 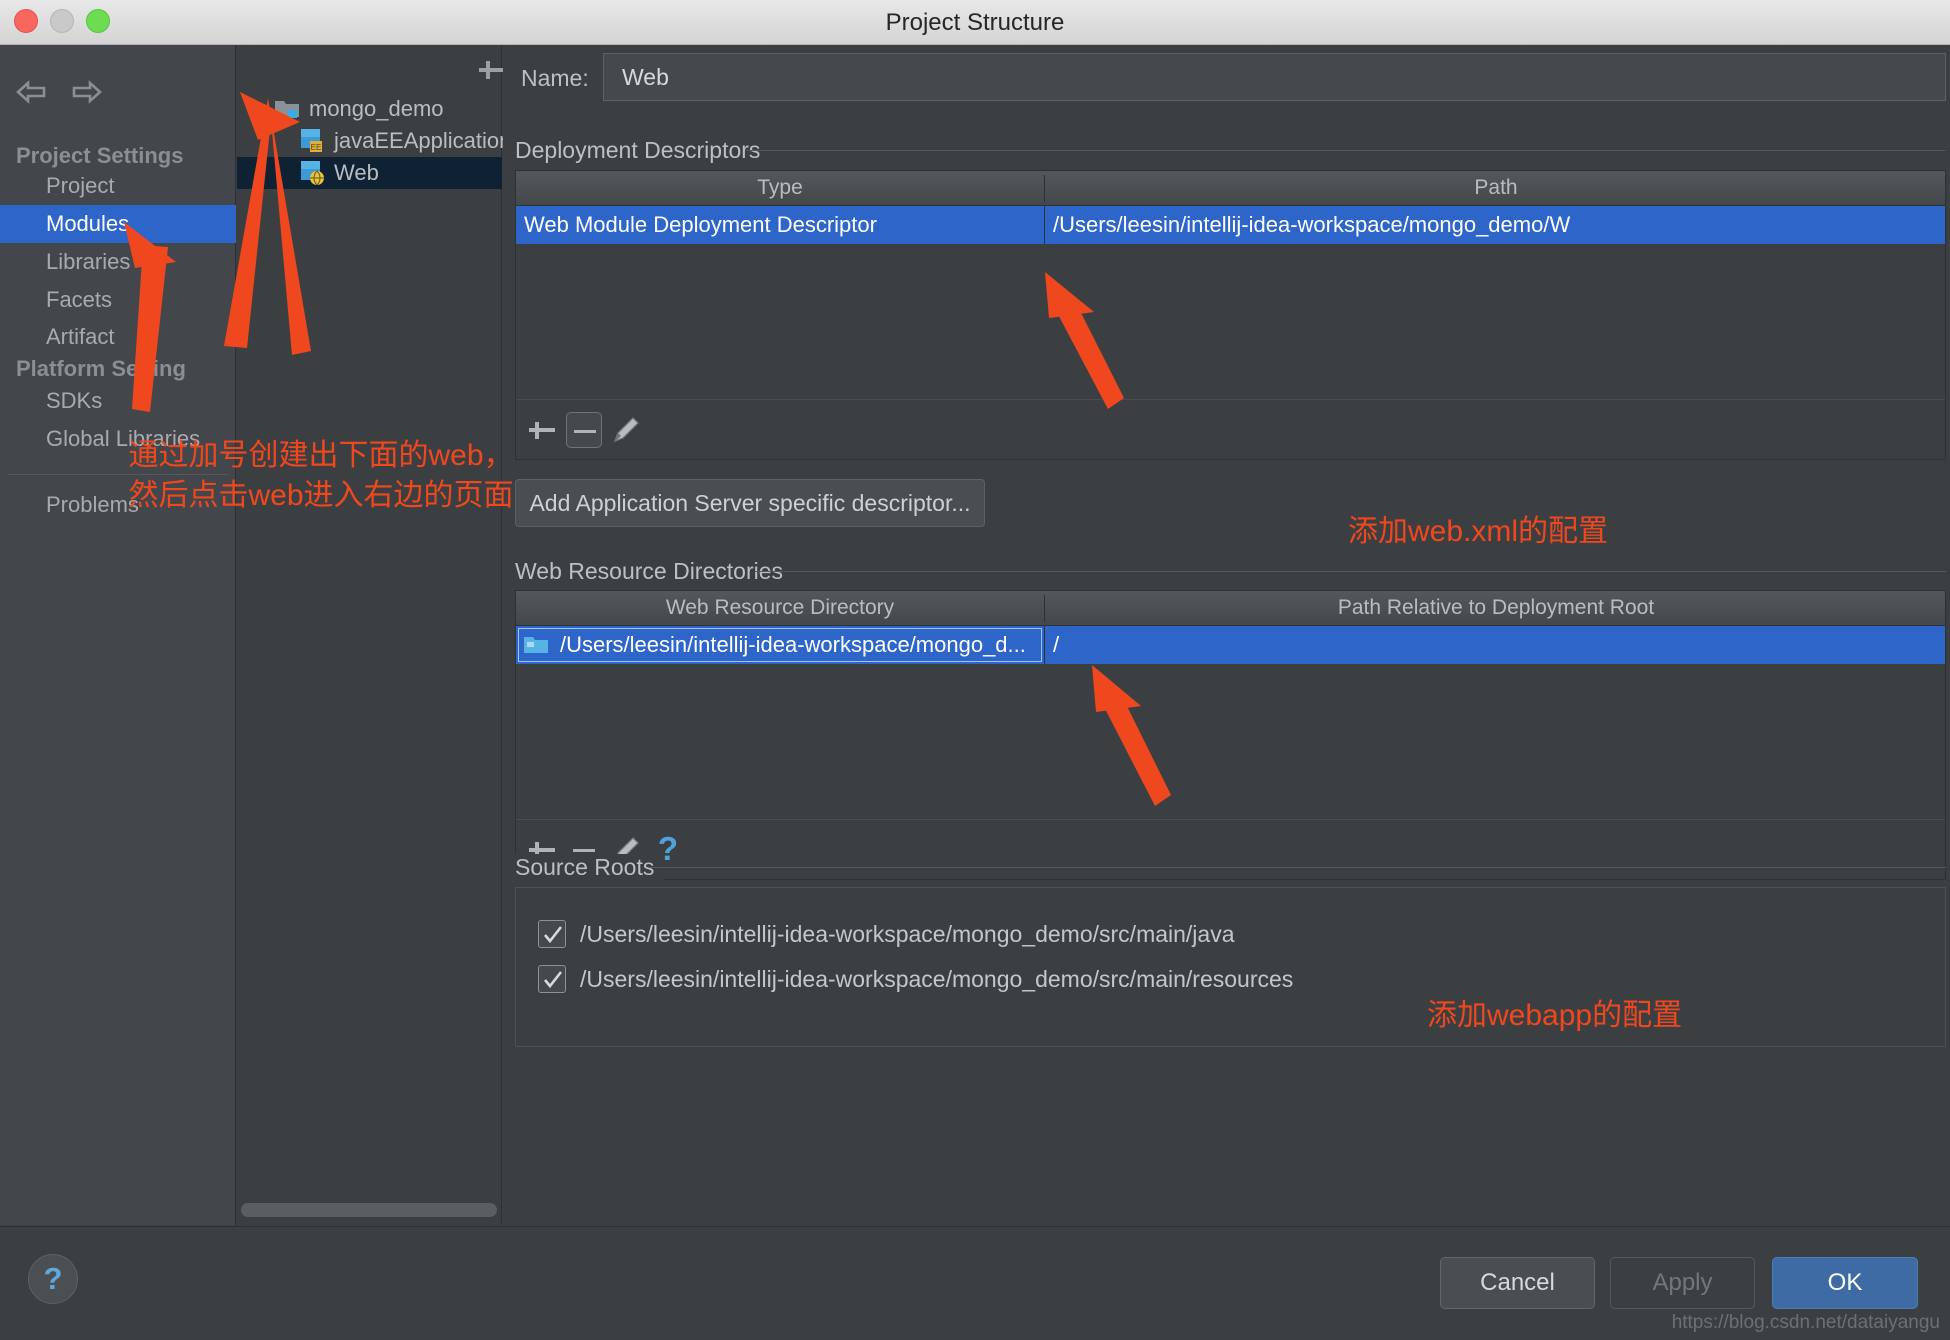 What do you see at coordinates (287, 109) in the screenshot?
I see `folder-module-icon` at bounding box center [287, 109].